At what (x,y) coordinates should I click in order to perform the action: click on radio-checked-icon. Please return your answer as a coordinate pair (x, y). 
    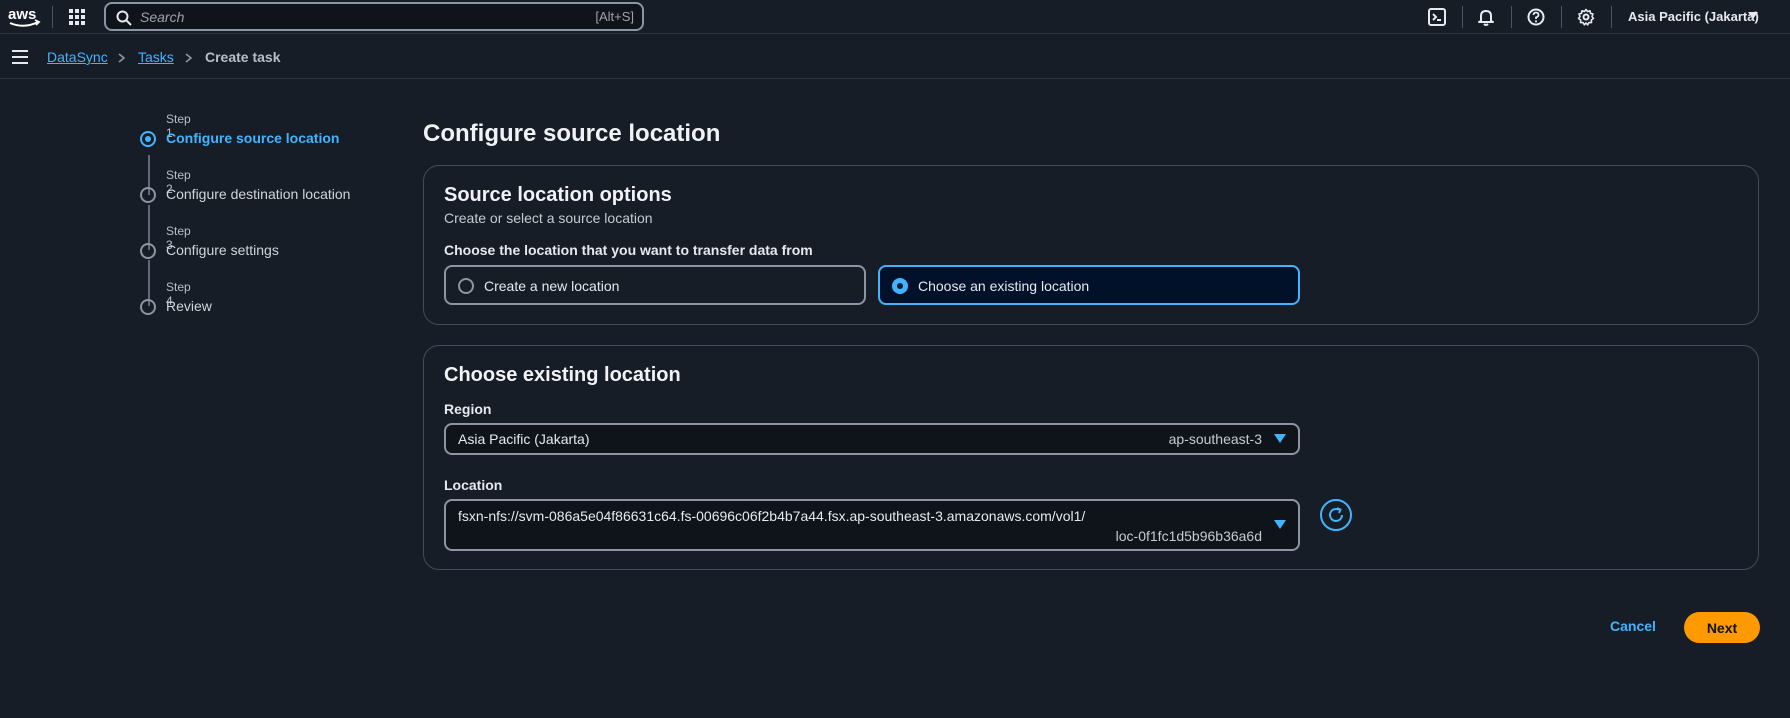
    Looking at the image, I should click on (900, 286).